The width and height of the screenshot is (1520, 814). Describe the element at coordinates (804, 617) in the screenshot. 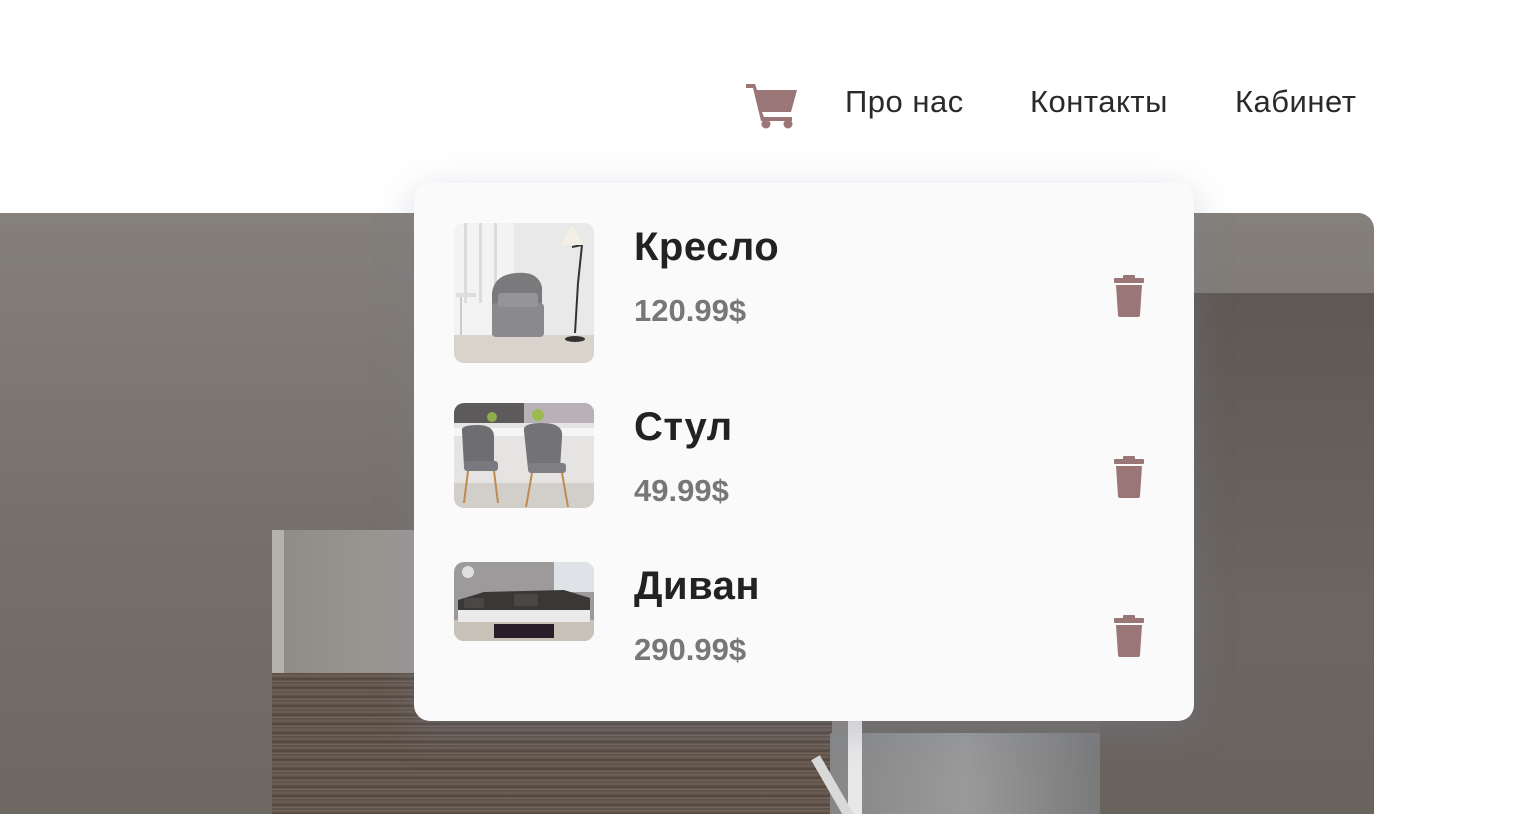

I see `cart-item: Диван 290.99$` at that location.